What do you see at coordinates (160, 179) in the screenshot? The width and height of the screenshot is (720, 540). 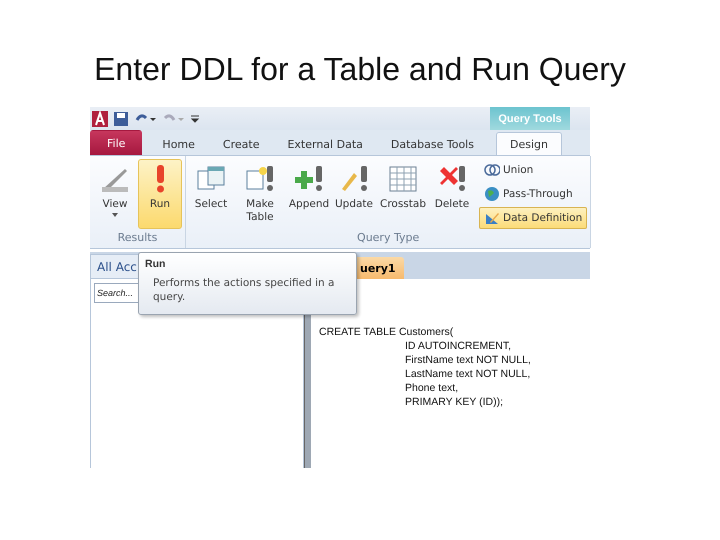 I see `exclamation-icon` at bounding box center [160, 179].